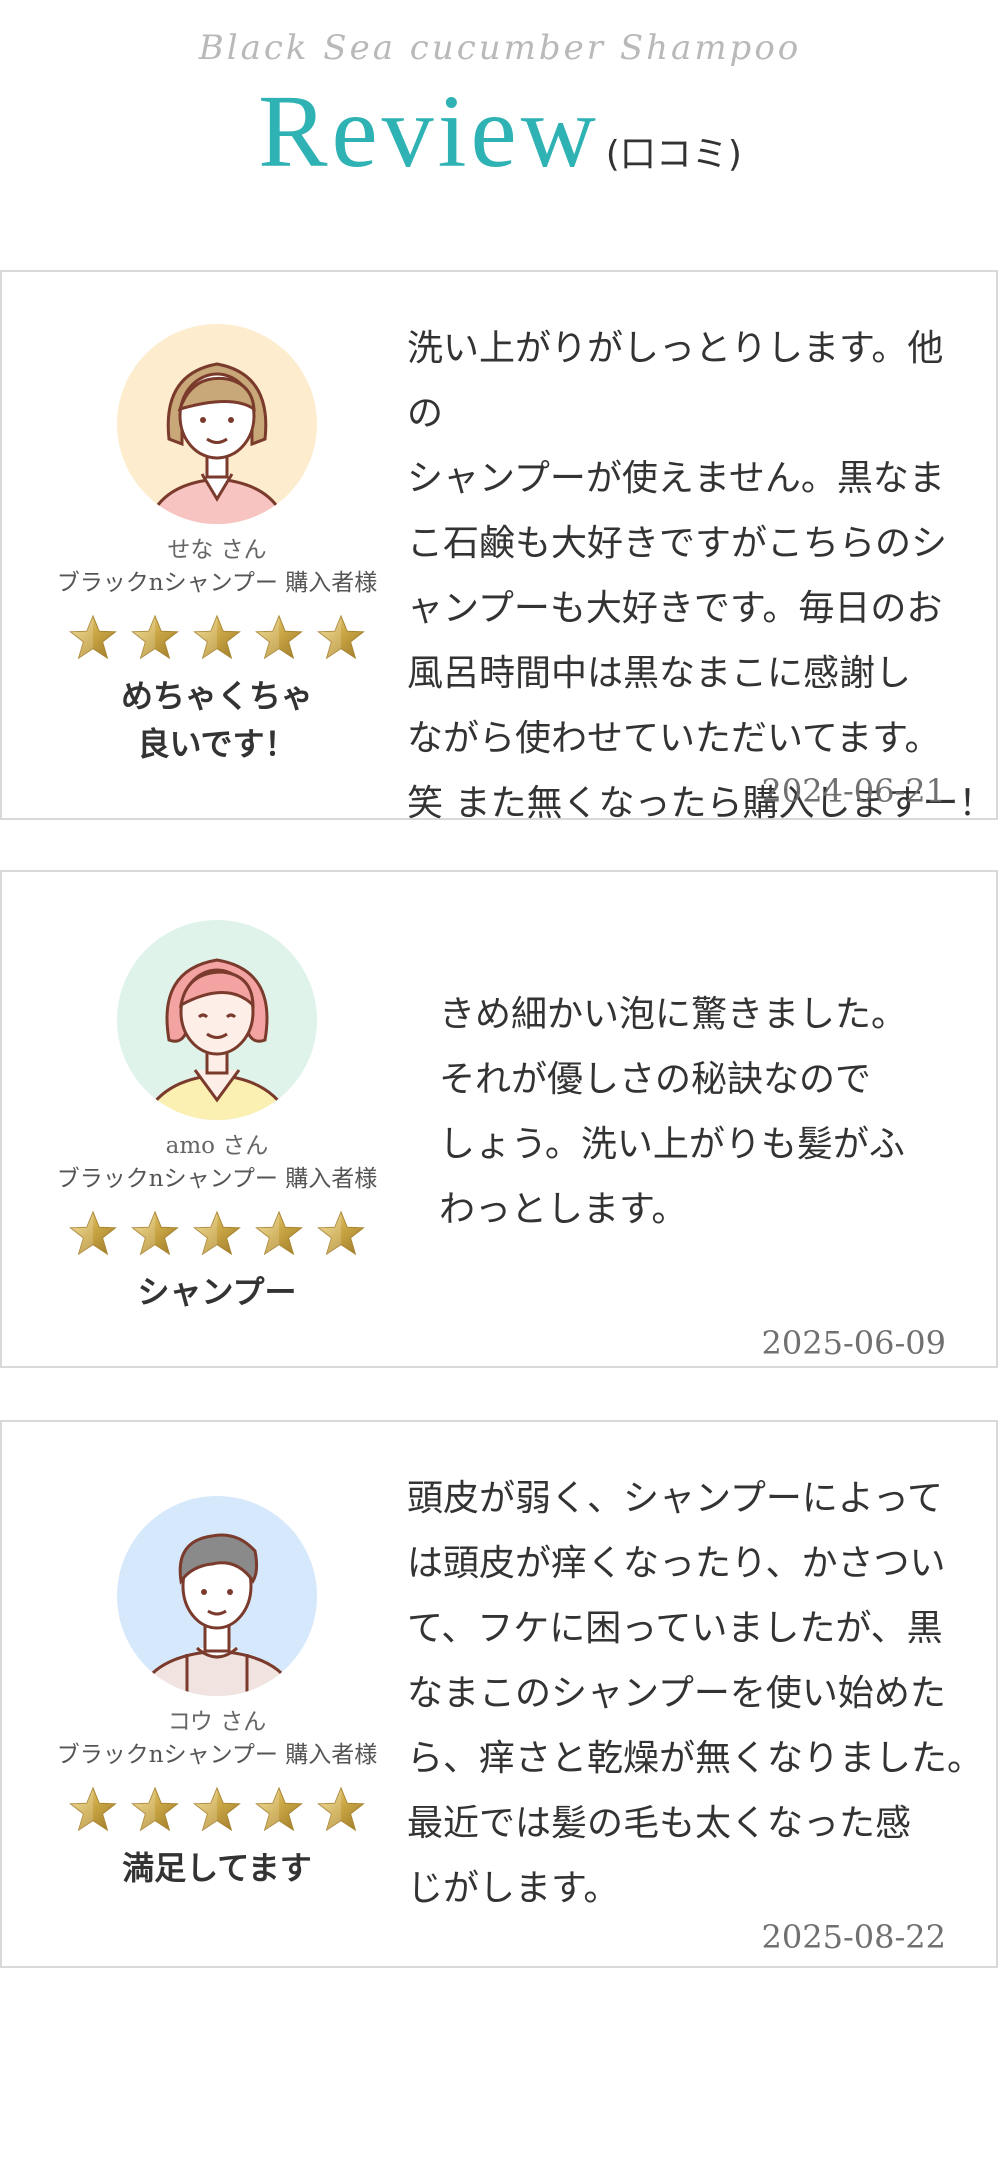 This screenshot has width=1000, height=2170. What do you see at coordinates (676, 478) in the screenshot?
I see `review-text-line: シャンプーが使えません。黒なま` at bounding box center [676, 478].